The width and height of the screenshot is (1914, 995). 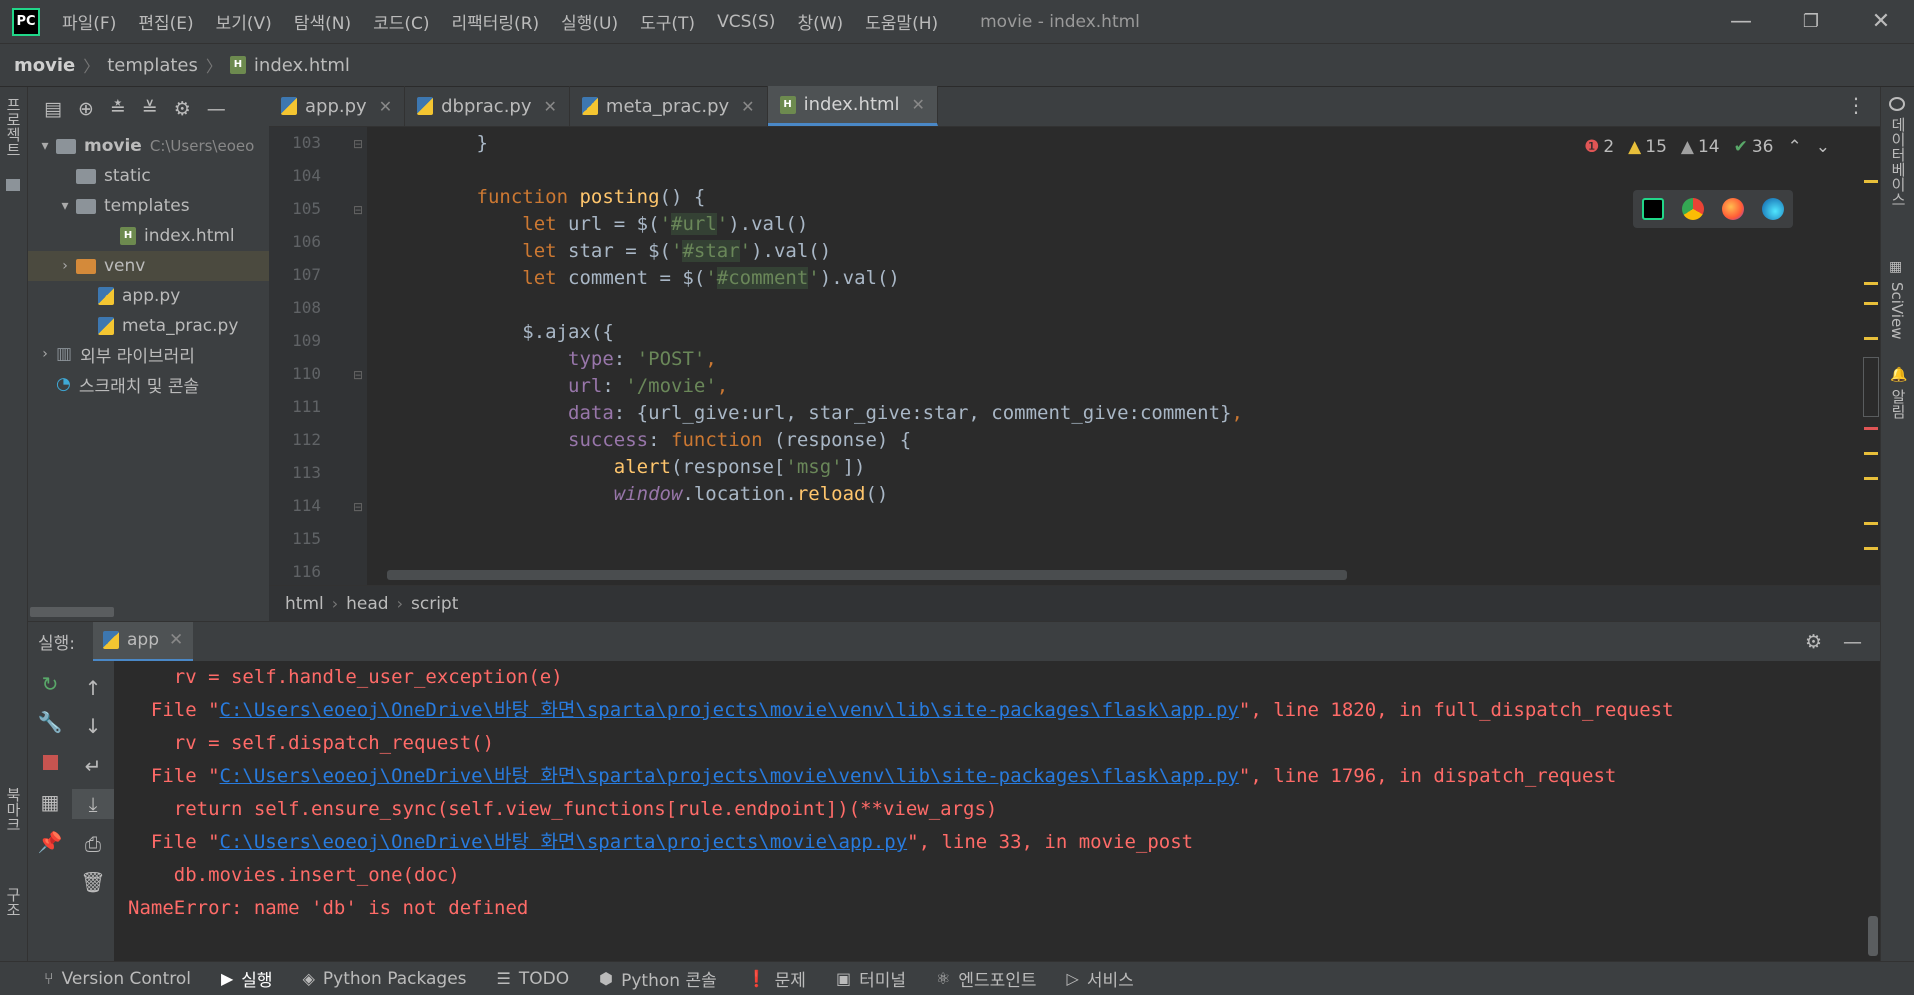 What do you see at coordinates (1733, 209) in the screenshot?
I see `firefox-icon` at bounding box center [1733, 209].